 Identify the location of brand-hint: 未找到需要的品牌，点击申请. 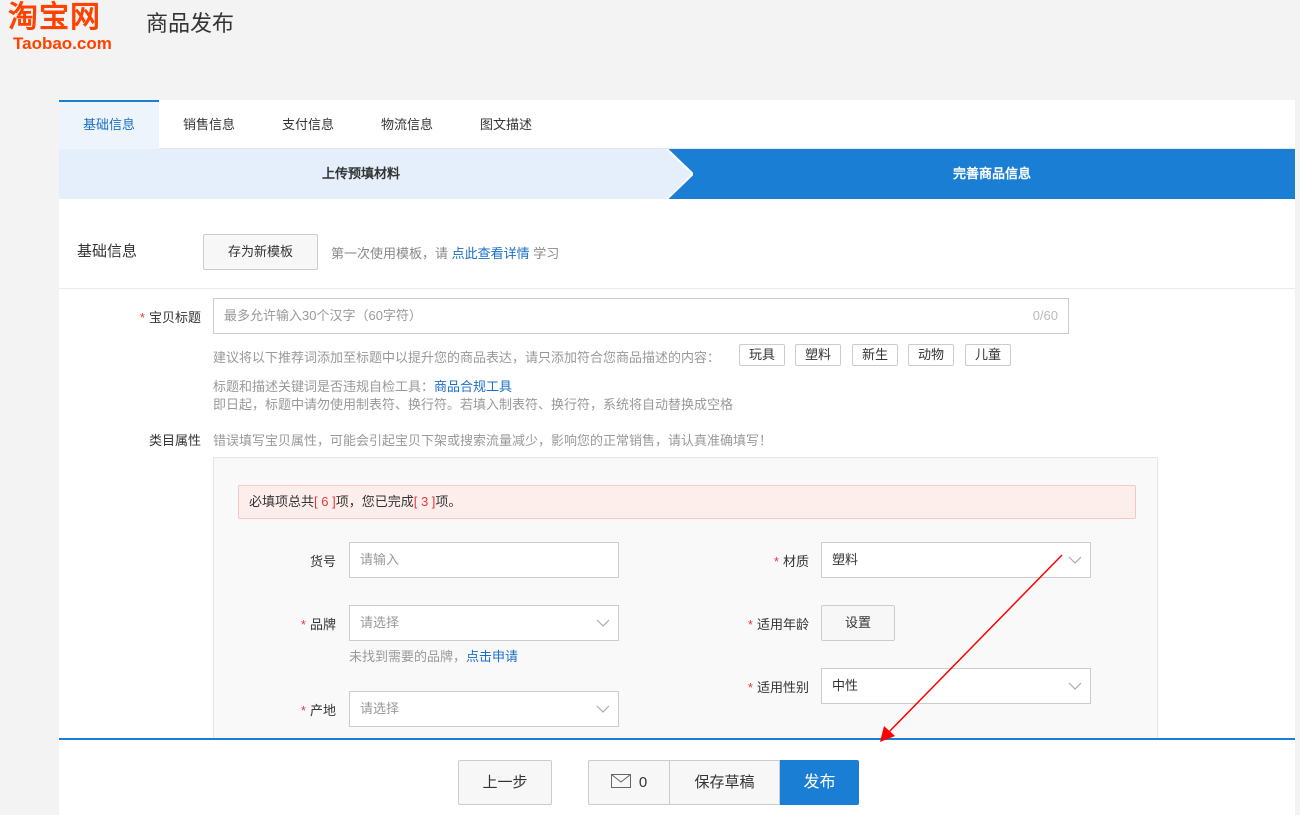
(434, 656).